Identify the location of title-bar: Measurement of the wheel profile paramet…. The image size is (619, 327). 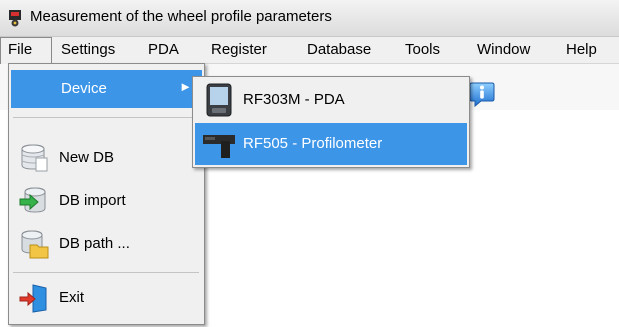
(309, 18).